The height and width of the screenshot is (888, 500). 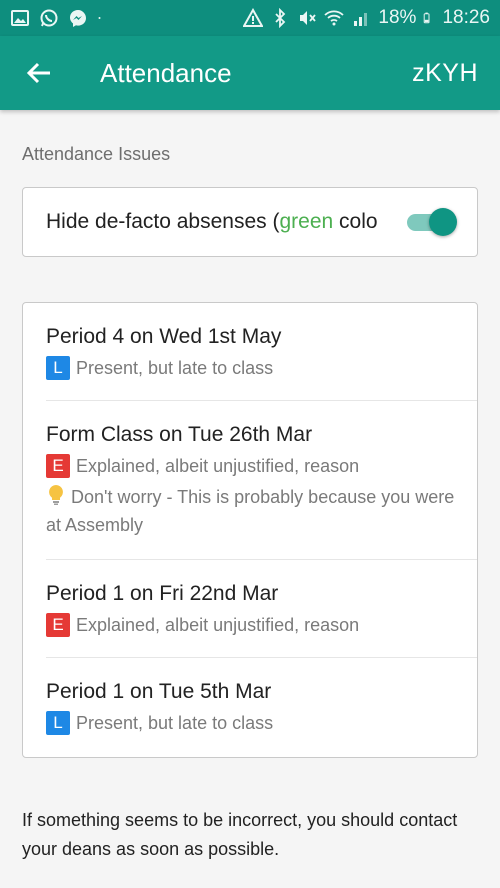 What do you see at coordinates (445, 73) in the screenshot?
I see `user-code-button: zKYH` at bounding box center [445, 73].